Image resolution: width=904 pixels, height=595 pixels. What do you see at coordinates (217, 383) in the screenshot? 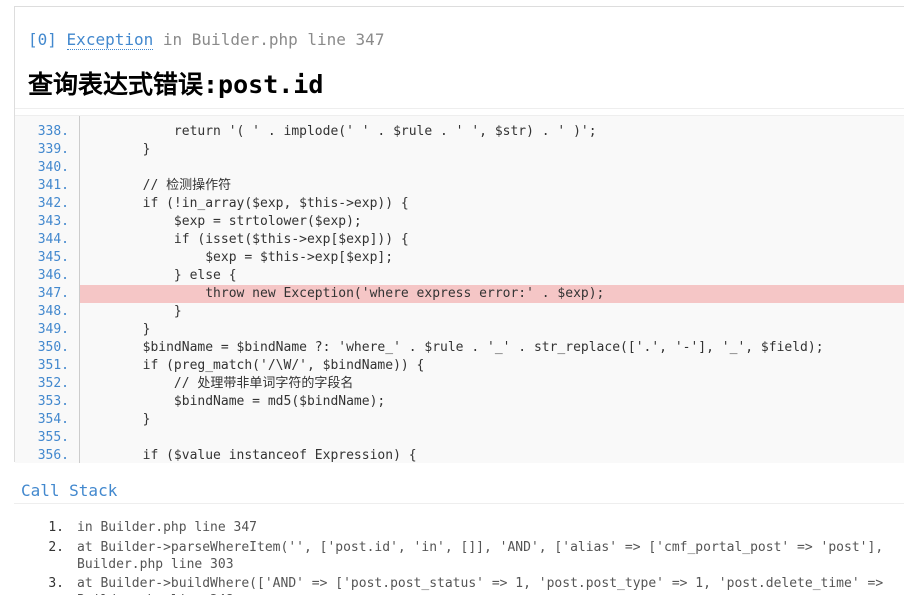
I see `code-text: // 处理带非单词字符的字段名` at bounding box center [217, 383].